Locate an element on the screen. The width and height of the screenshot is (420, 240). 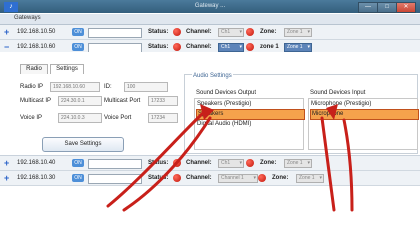
arrowhead-output is located at coordinates (207, 112).